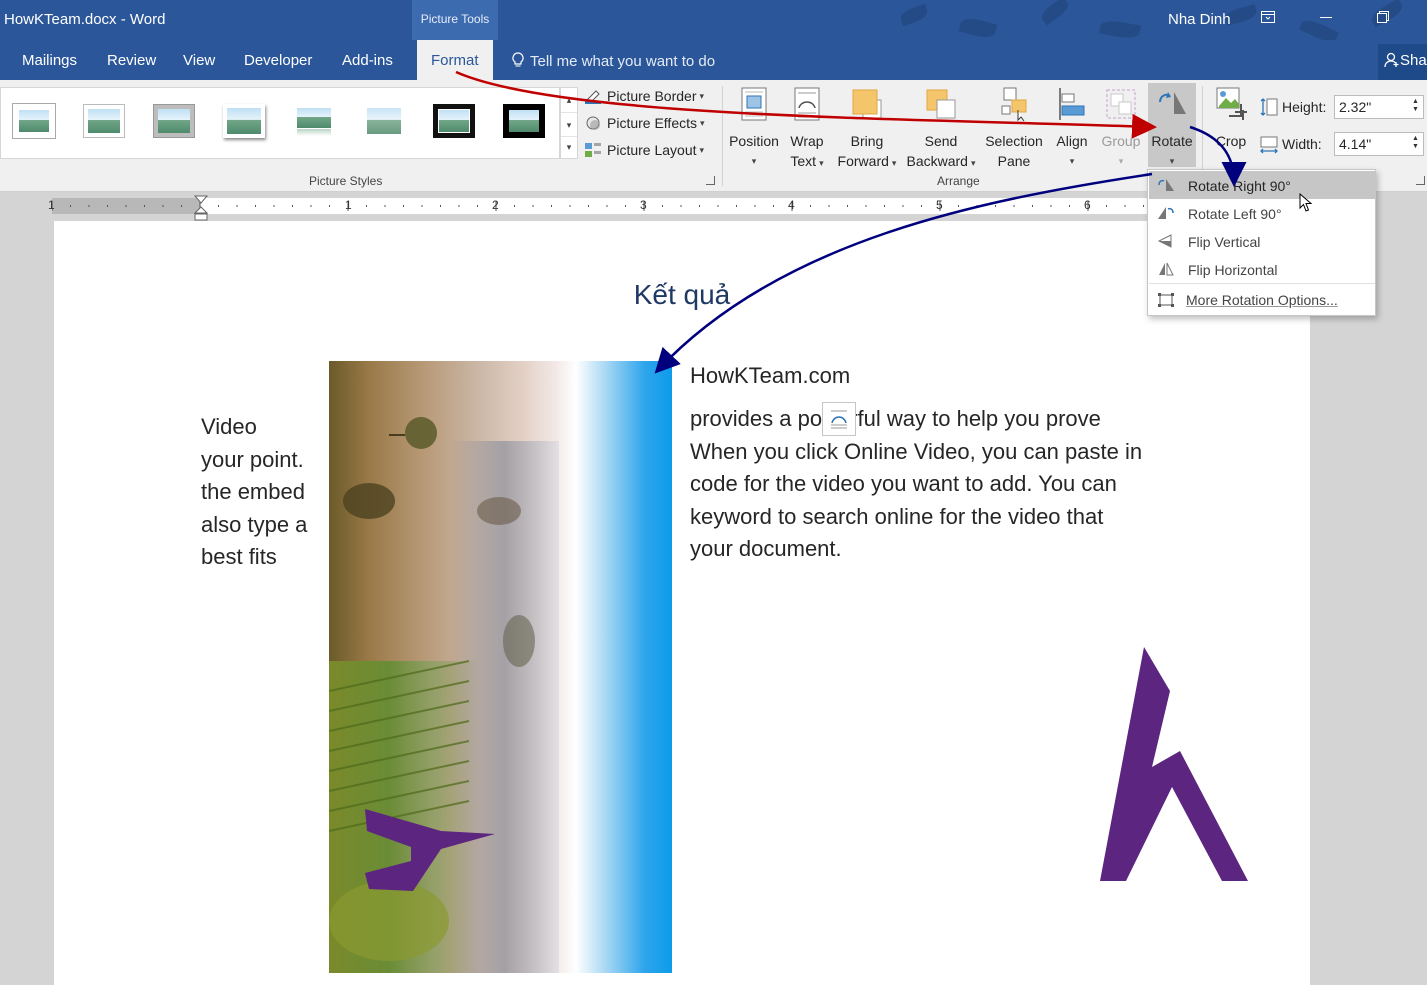 This screenshot has height=985, width=1427. What do you see at coordinates (807, 141) in the screenshot?
I see `wrap-text-label-1: Wrap` at bounding box center [807, 141].